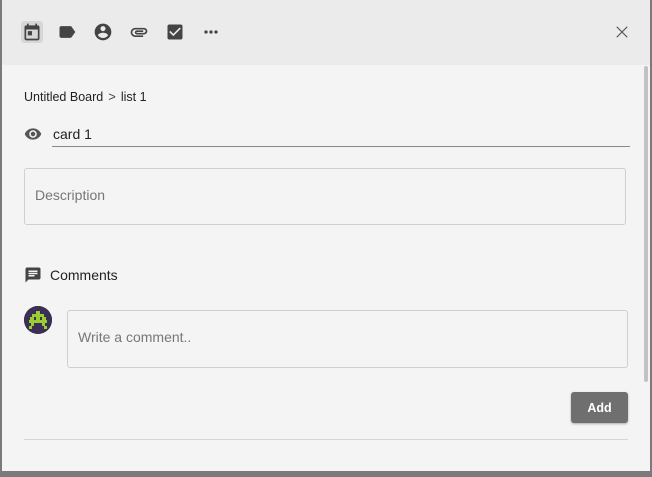  Describe the element at coordinates (211, 32) in the screenshot. I see `more-horizontal-icon` at that location.